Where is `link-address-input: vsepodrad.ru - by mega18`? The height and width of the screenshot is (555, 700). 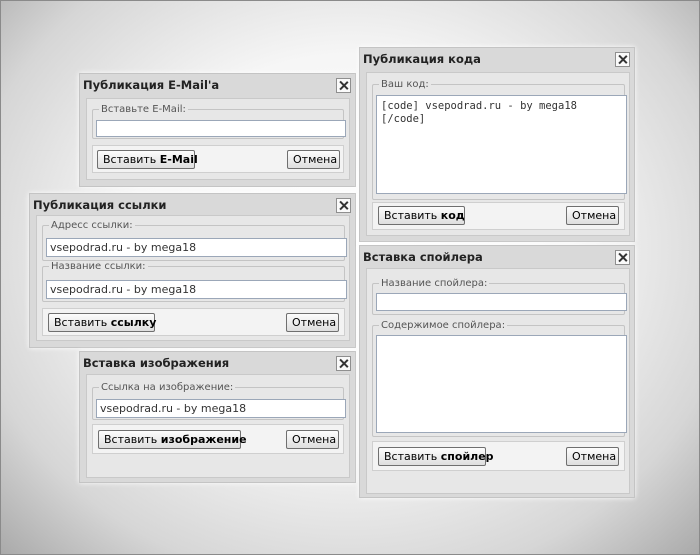
link-address-input: vsepodrad.ru - by mega18 is located at coordinates (196, 247).